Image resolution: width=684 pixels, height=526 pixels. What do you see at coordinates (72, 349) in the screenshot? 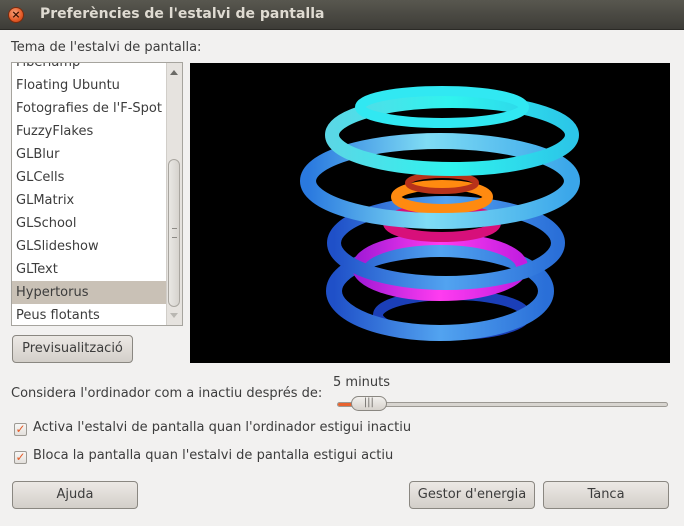
I see `preview-button: Previsualització` at bounding box center [72, 349].